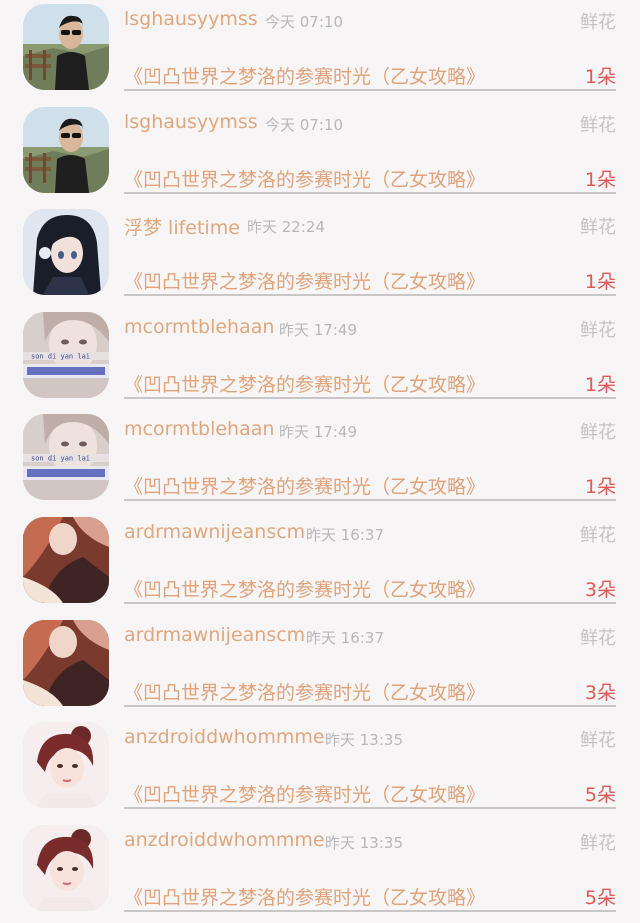 This screenshot has height=923, width=640. I want to click on timestamp: 昨天 22:24, so click(286, 227).